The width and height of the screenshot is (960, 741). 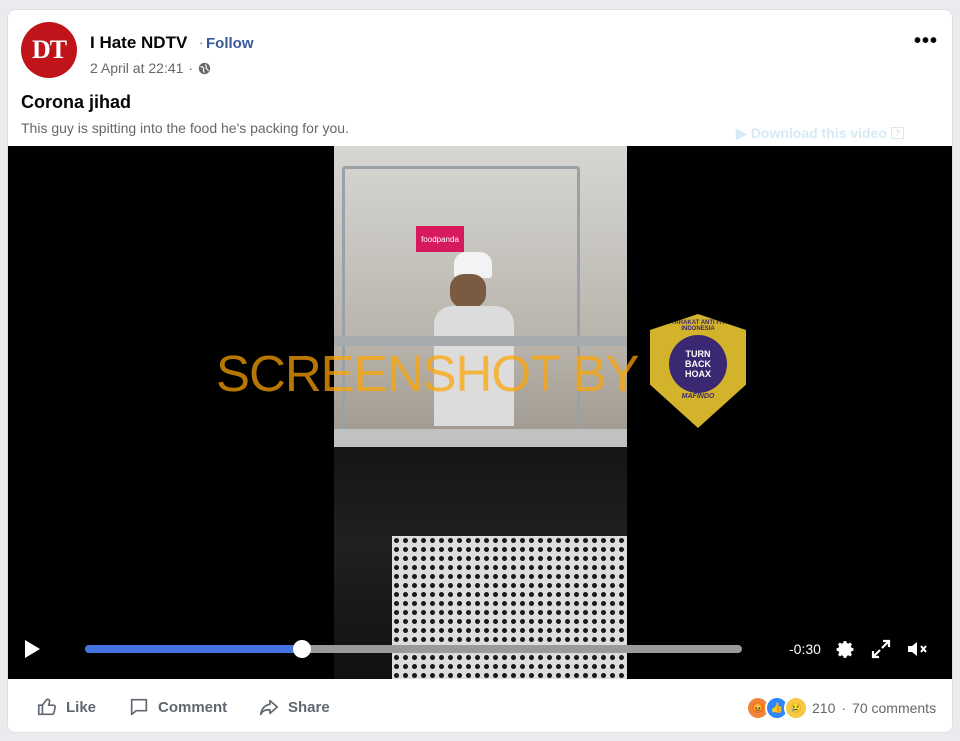 What do you see at coordinates (193, 649) in the screenshot?
I see `progress-fill` at bounding box center [193, 649].